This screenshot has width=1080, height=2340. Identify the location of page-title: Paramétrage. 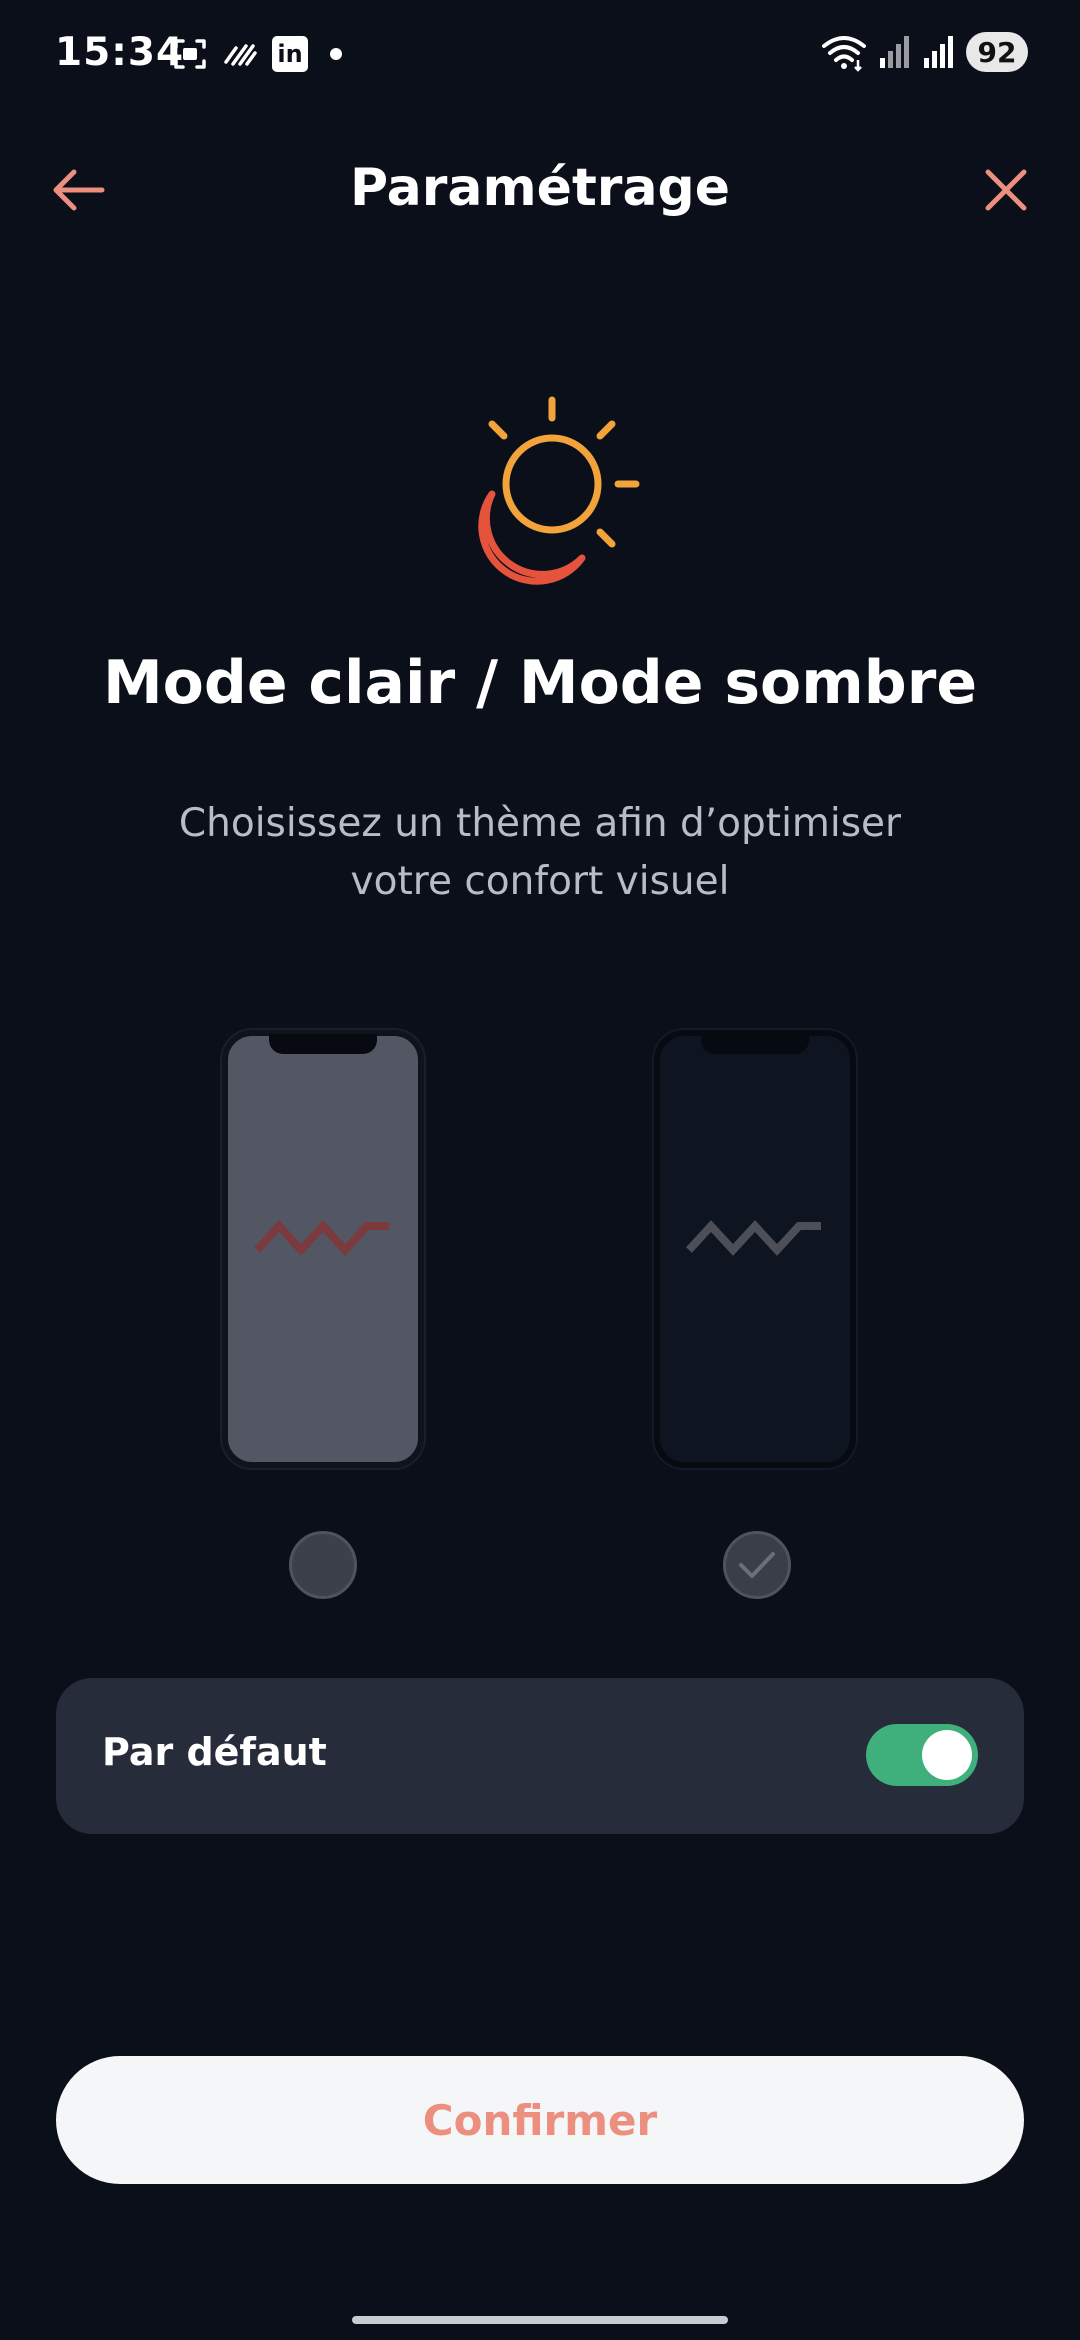
(540, 188).